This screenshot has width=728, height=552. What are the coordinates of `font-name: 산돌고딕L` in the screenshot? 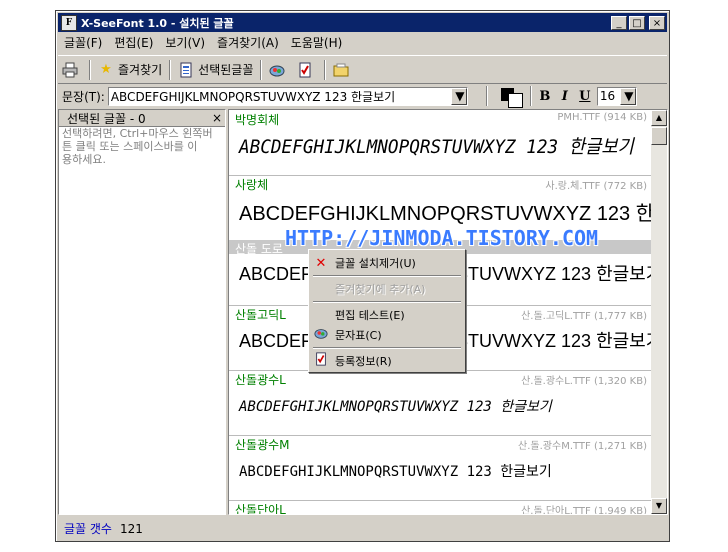 It's located at (260, 315).